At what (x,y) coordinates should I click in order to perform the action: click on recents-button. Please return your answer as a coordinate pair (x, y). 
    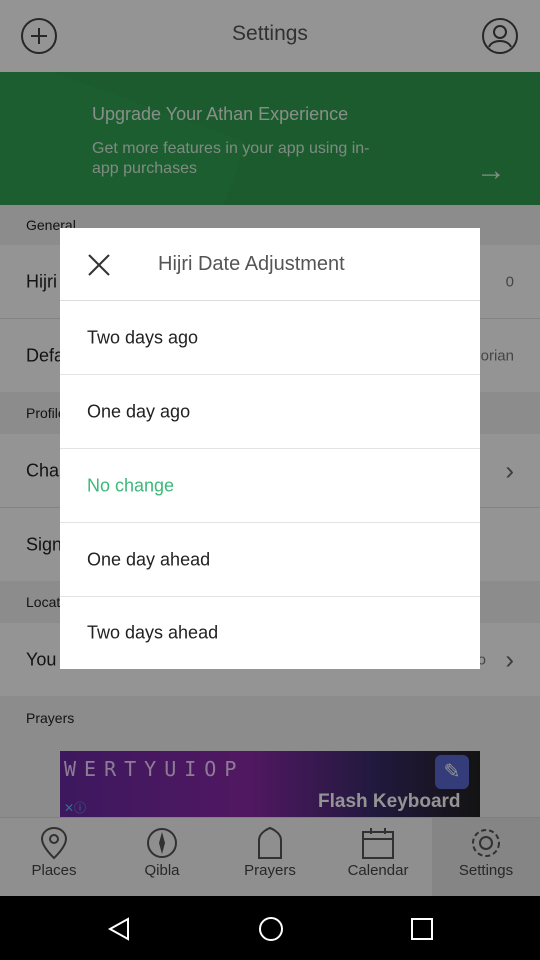
    Looking at the image, I should click on (422, 931).